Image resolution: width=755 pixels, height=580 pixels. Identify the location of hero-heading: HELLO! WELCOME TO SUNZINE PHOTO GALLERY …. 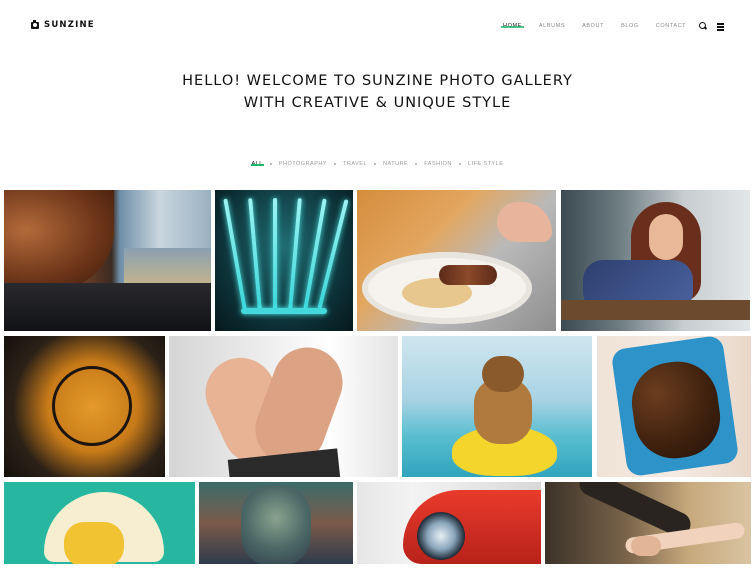
(377, 92).